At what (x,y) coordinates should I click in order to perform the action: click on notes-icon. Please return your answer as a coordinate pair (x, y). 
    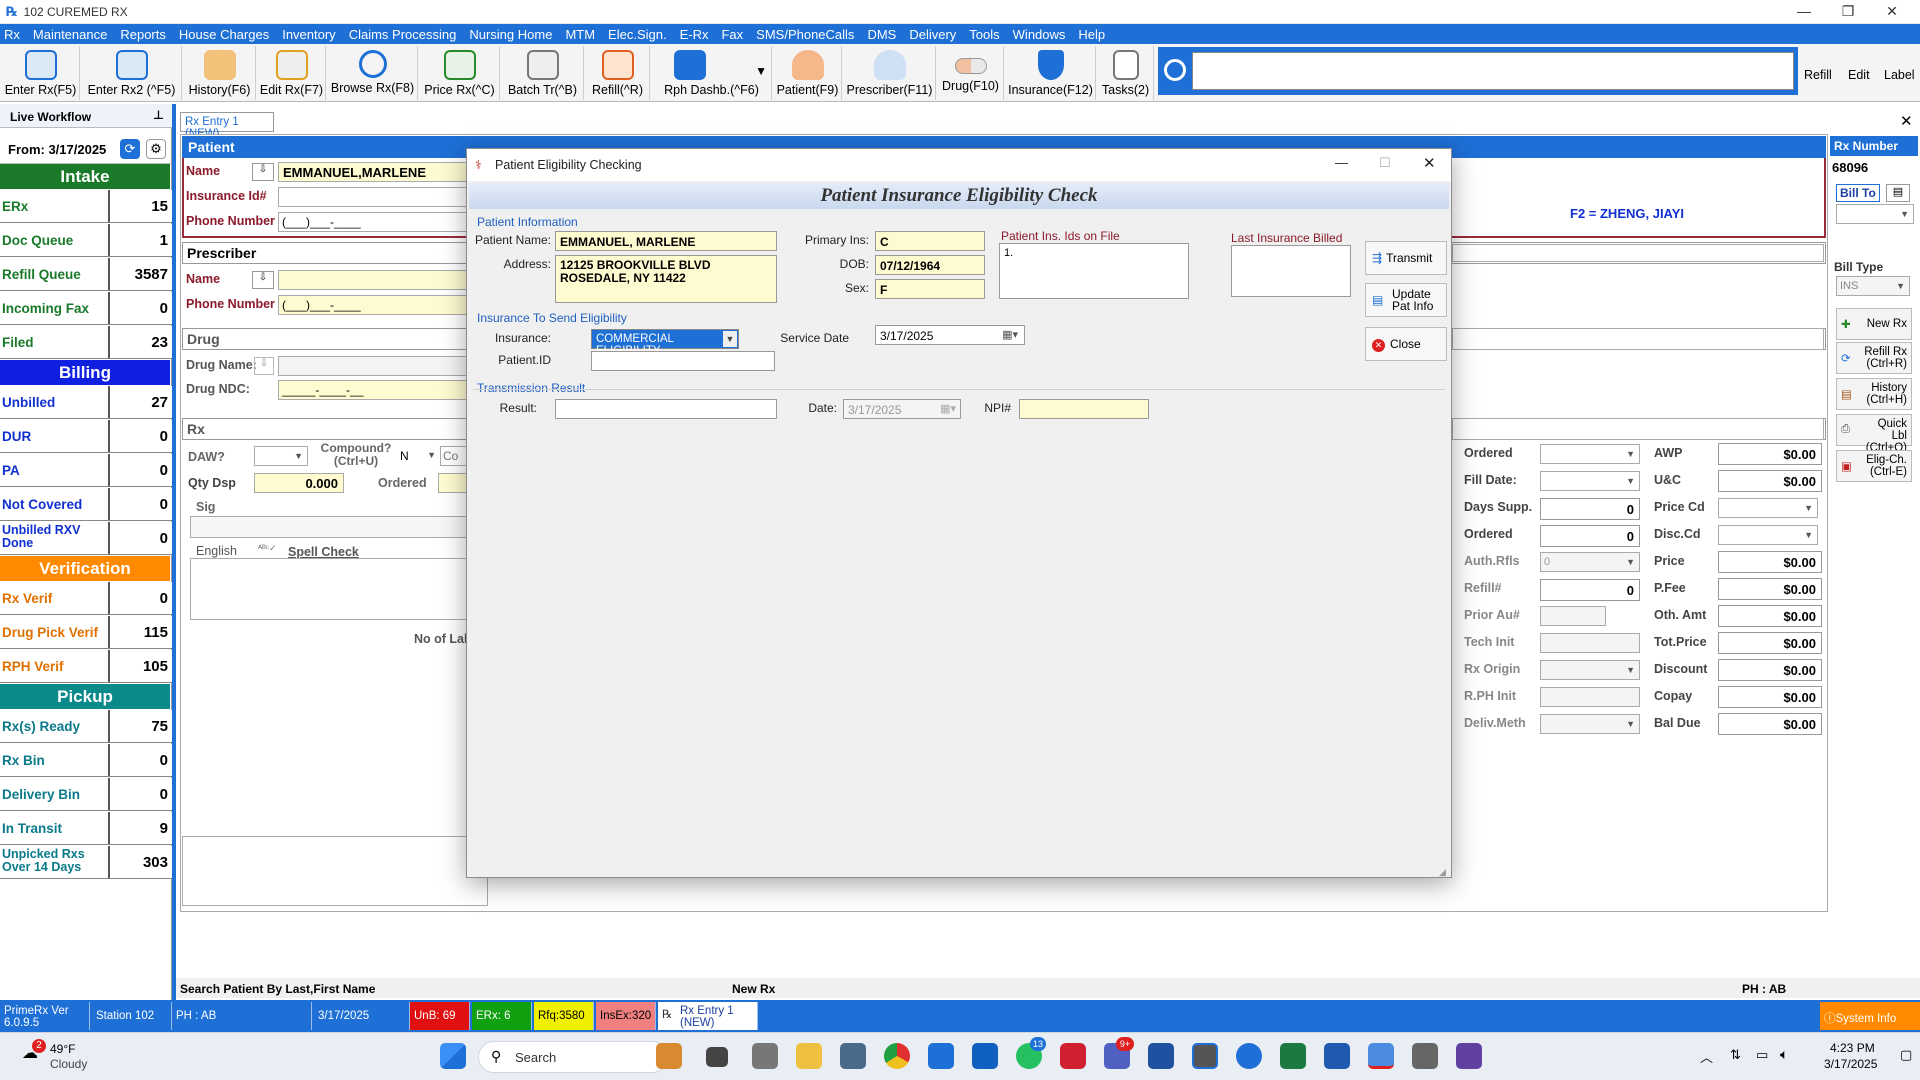
    Looking at the image, I should click on (1161, 1056).